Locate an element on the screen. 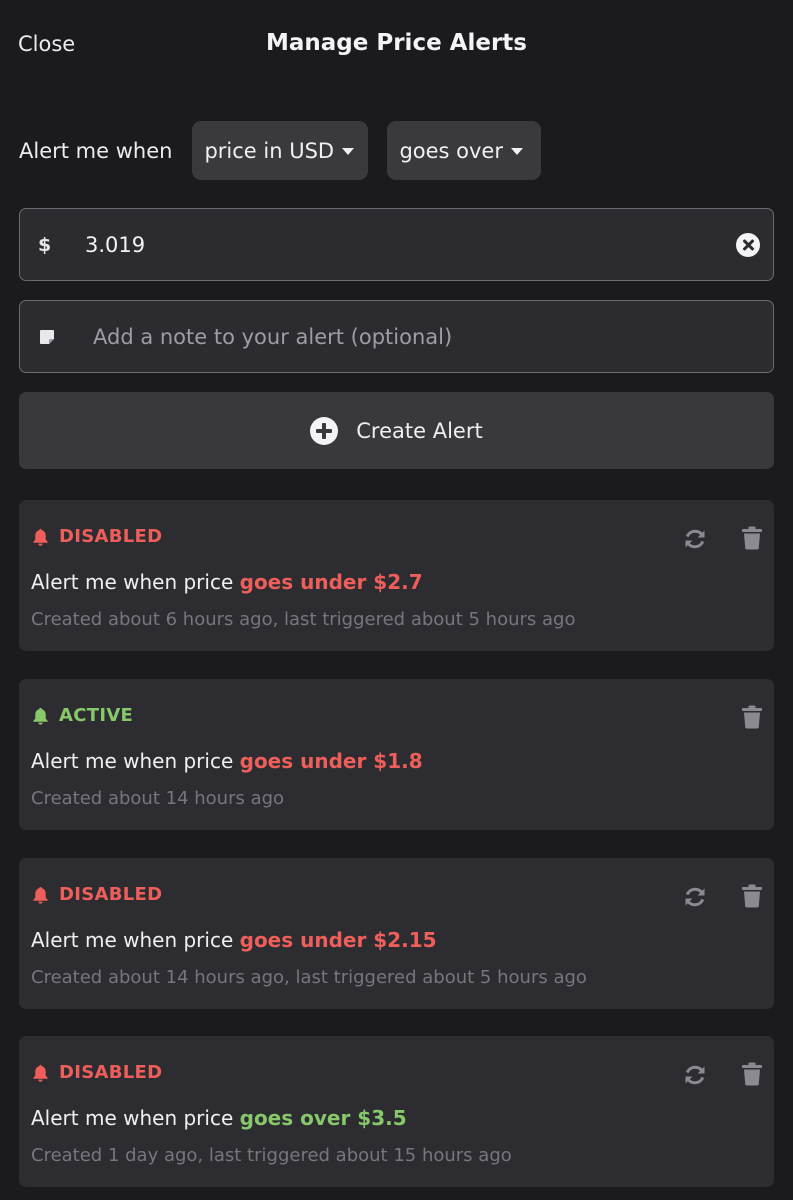  metric-select-value: price in USD is located at coordinates (269, 150).